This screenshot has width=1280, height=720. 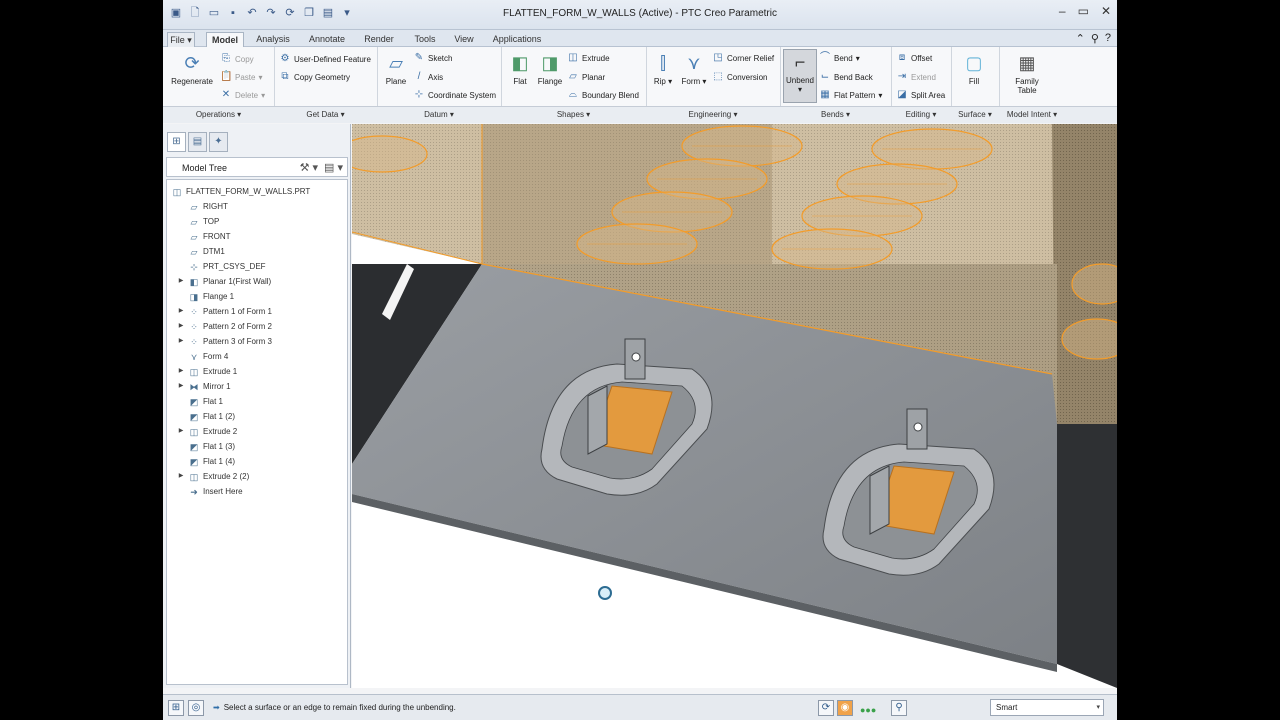 What do you see at coordinates (1047, 707) in the screenshot?
I see `selection-filter-dropdown: Smart ▾` at bounding box center [1047, 707].